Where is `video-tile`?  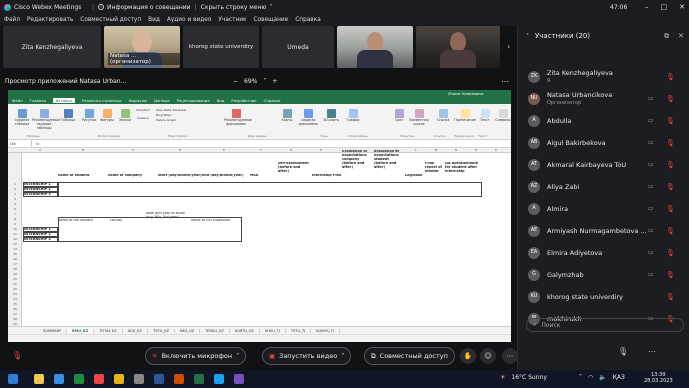
video-tile is located at coordinates (375, 47).